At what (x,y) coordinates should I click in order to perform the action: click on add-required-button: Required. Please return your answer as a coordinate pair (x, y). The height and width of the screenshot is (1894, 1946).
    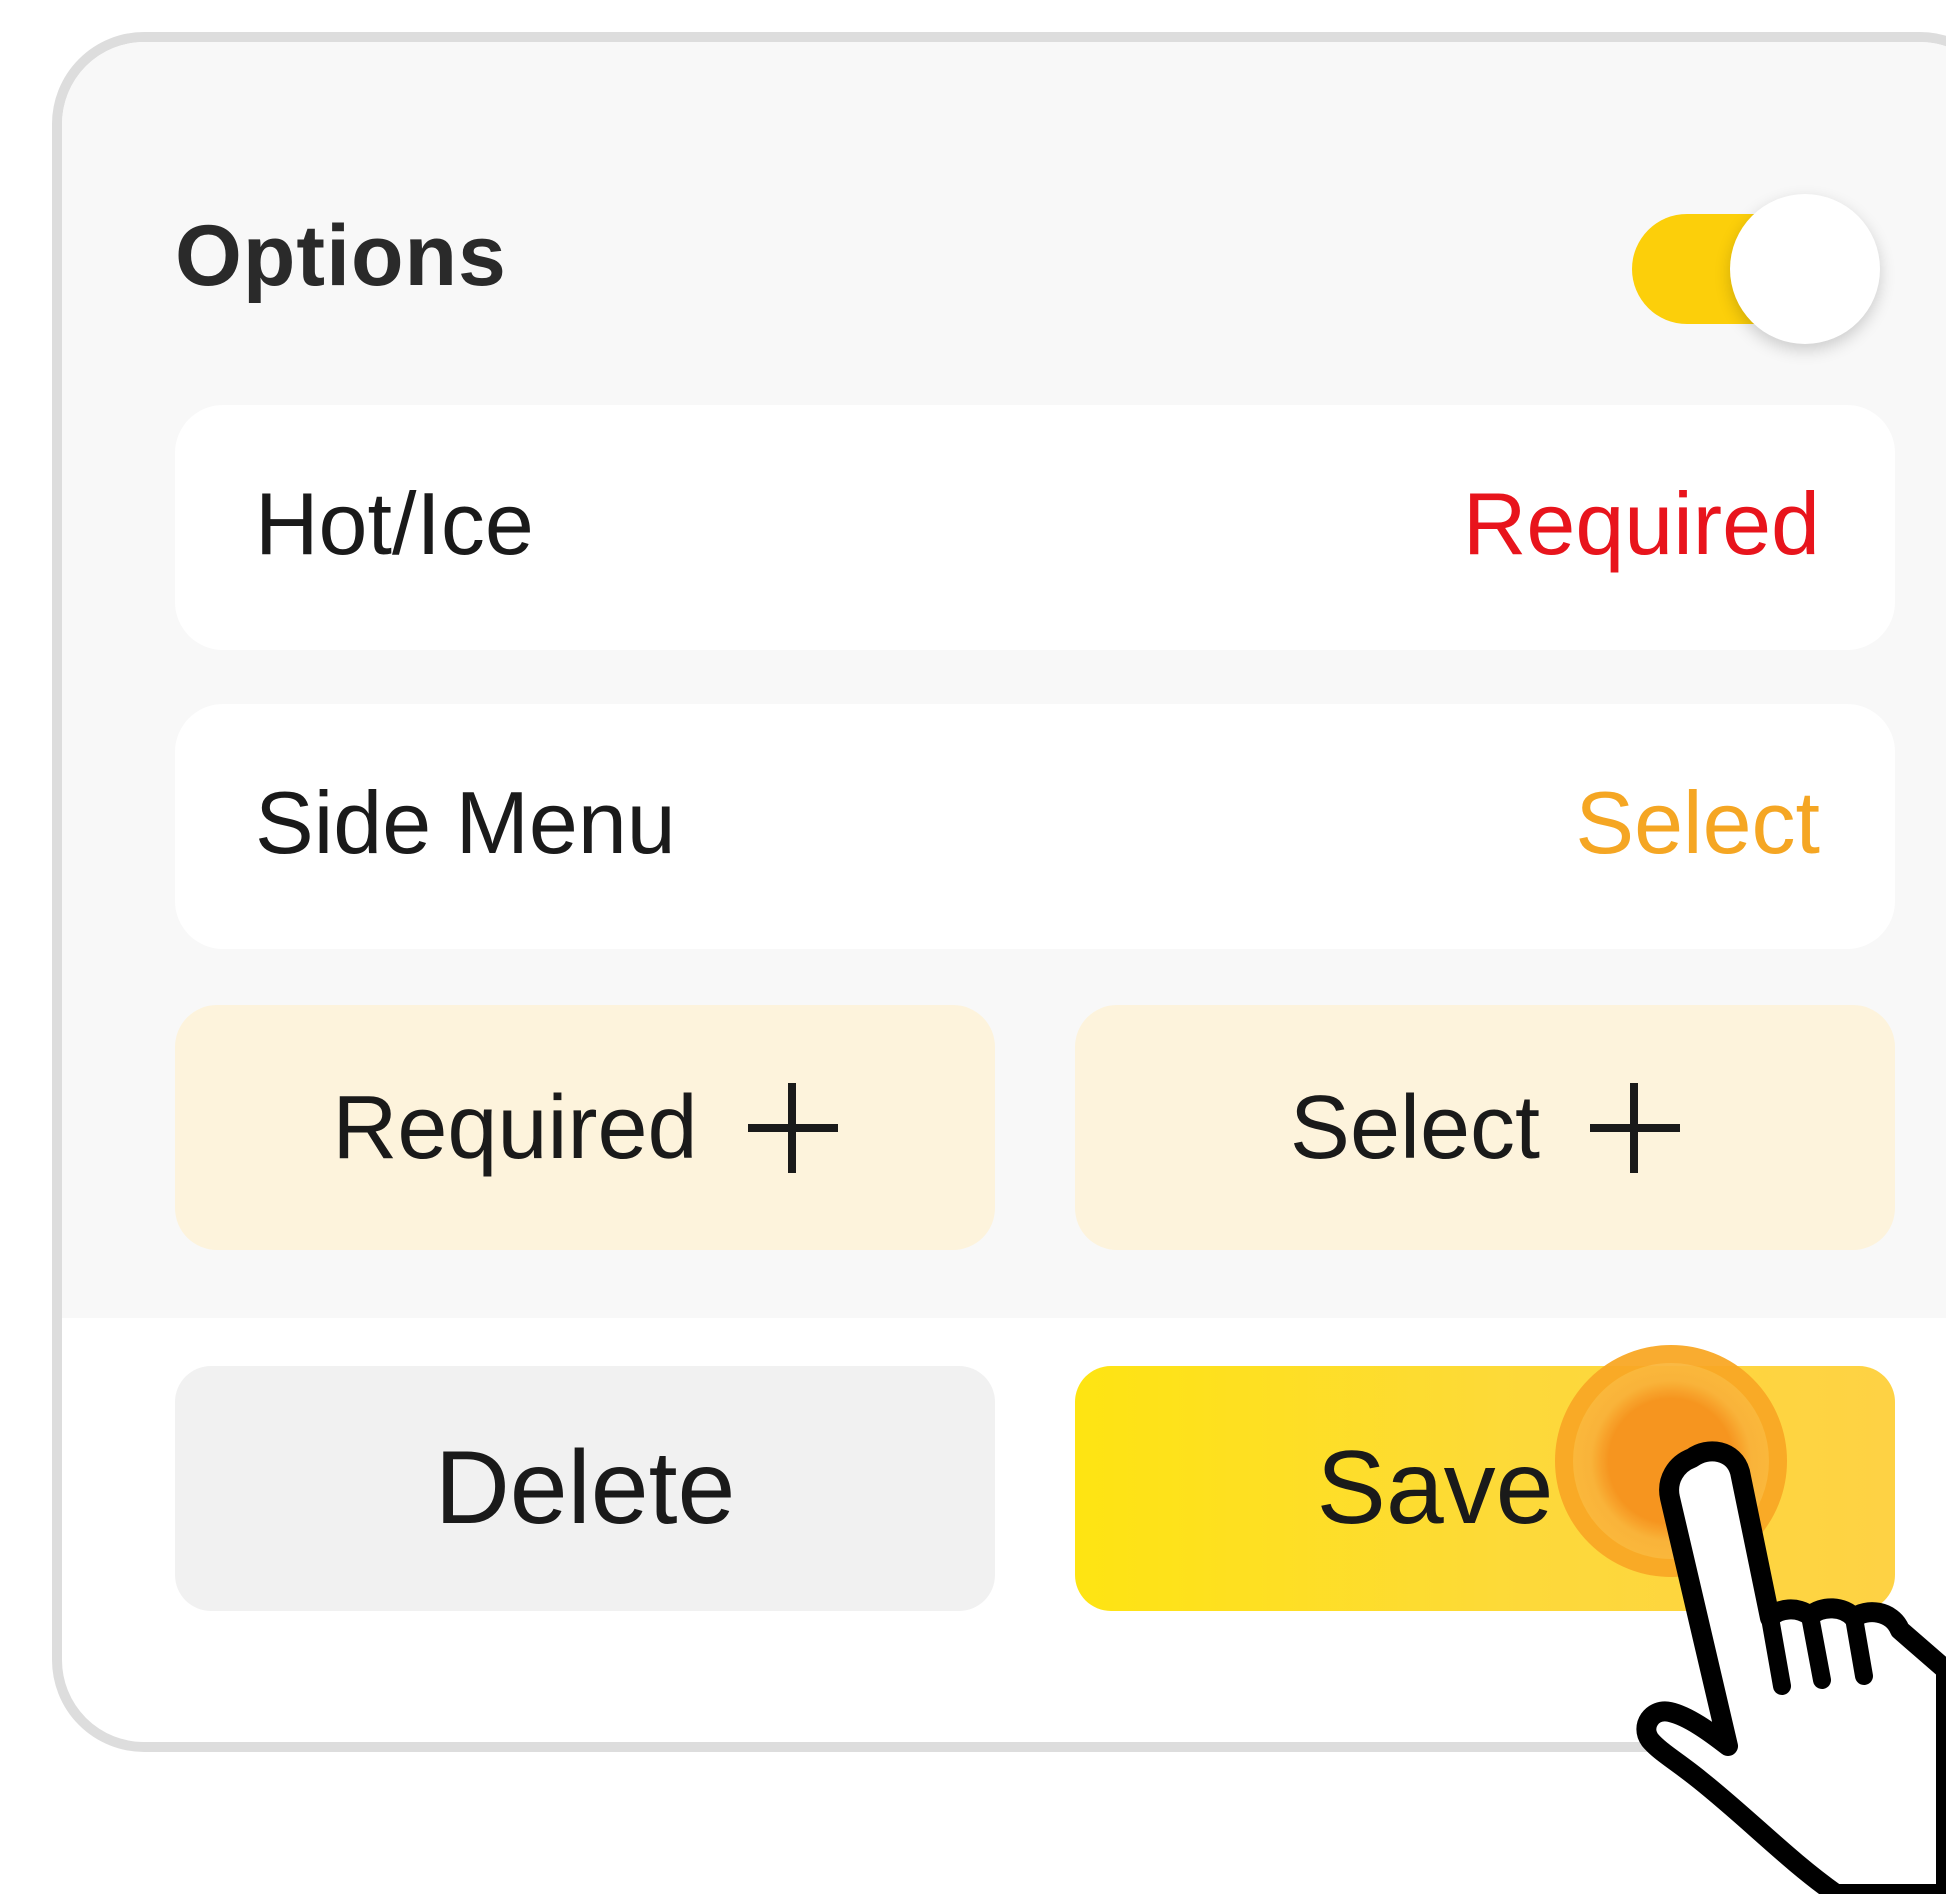
    Looking at the image, I should click on (585, 1127).